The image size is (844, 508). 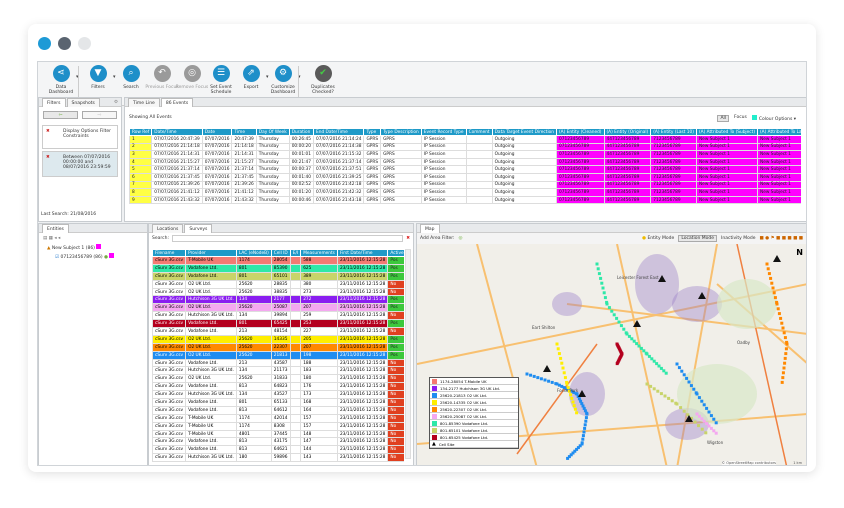 I want to click on tab-snapshots: Snapshots, so click(x=83, y=102).